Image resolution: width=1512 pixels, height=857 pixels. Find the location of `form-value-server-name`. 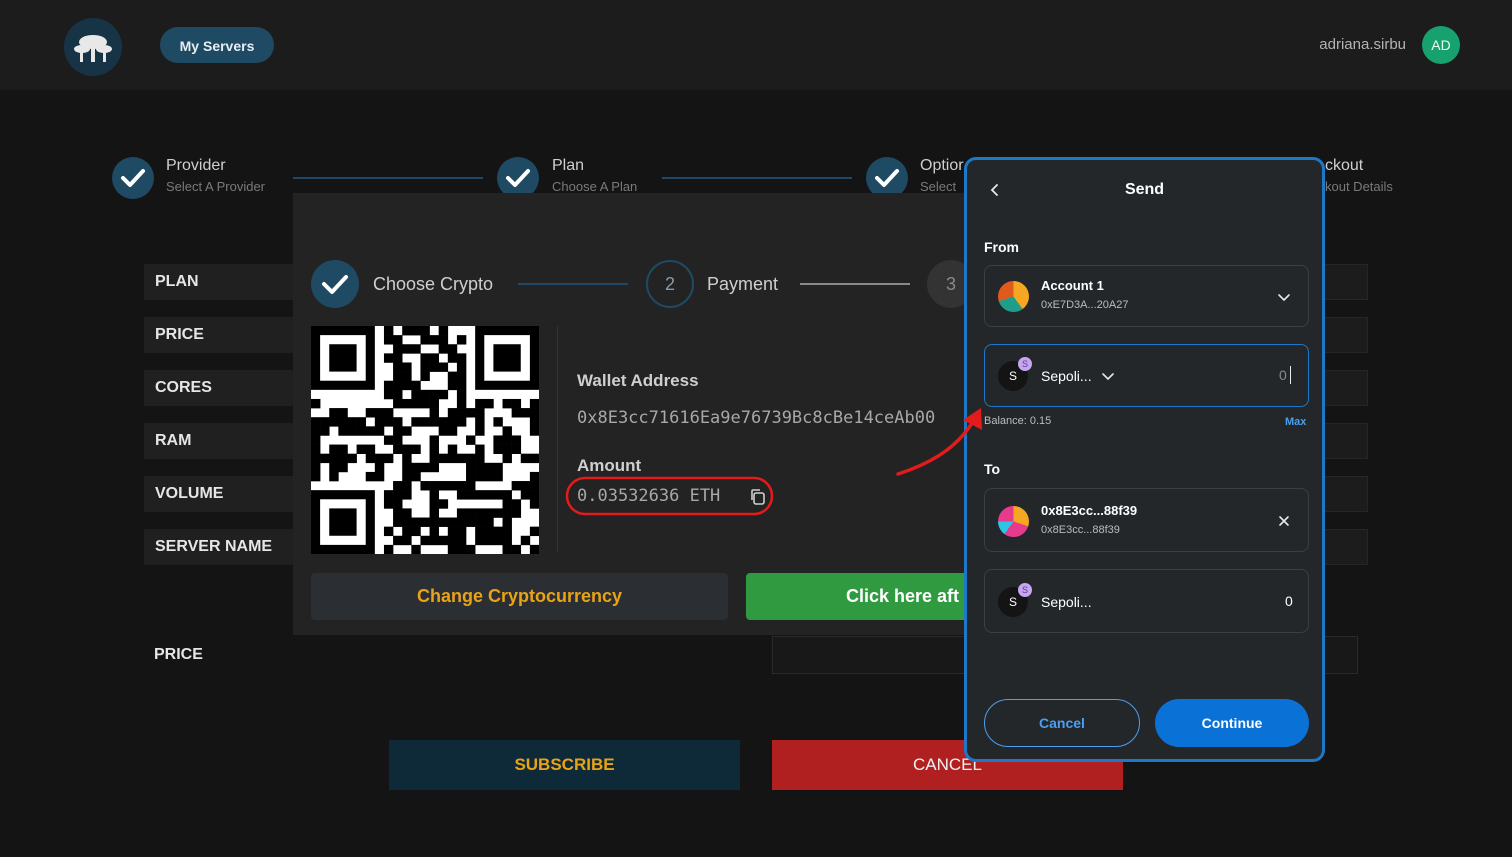

form-value-server-name is located at coordinates (1344, 547).